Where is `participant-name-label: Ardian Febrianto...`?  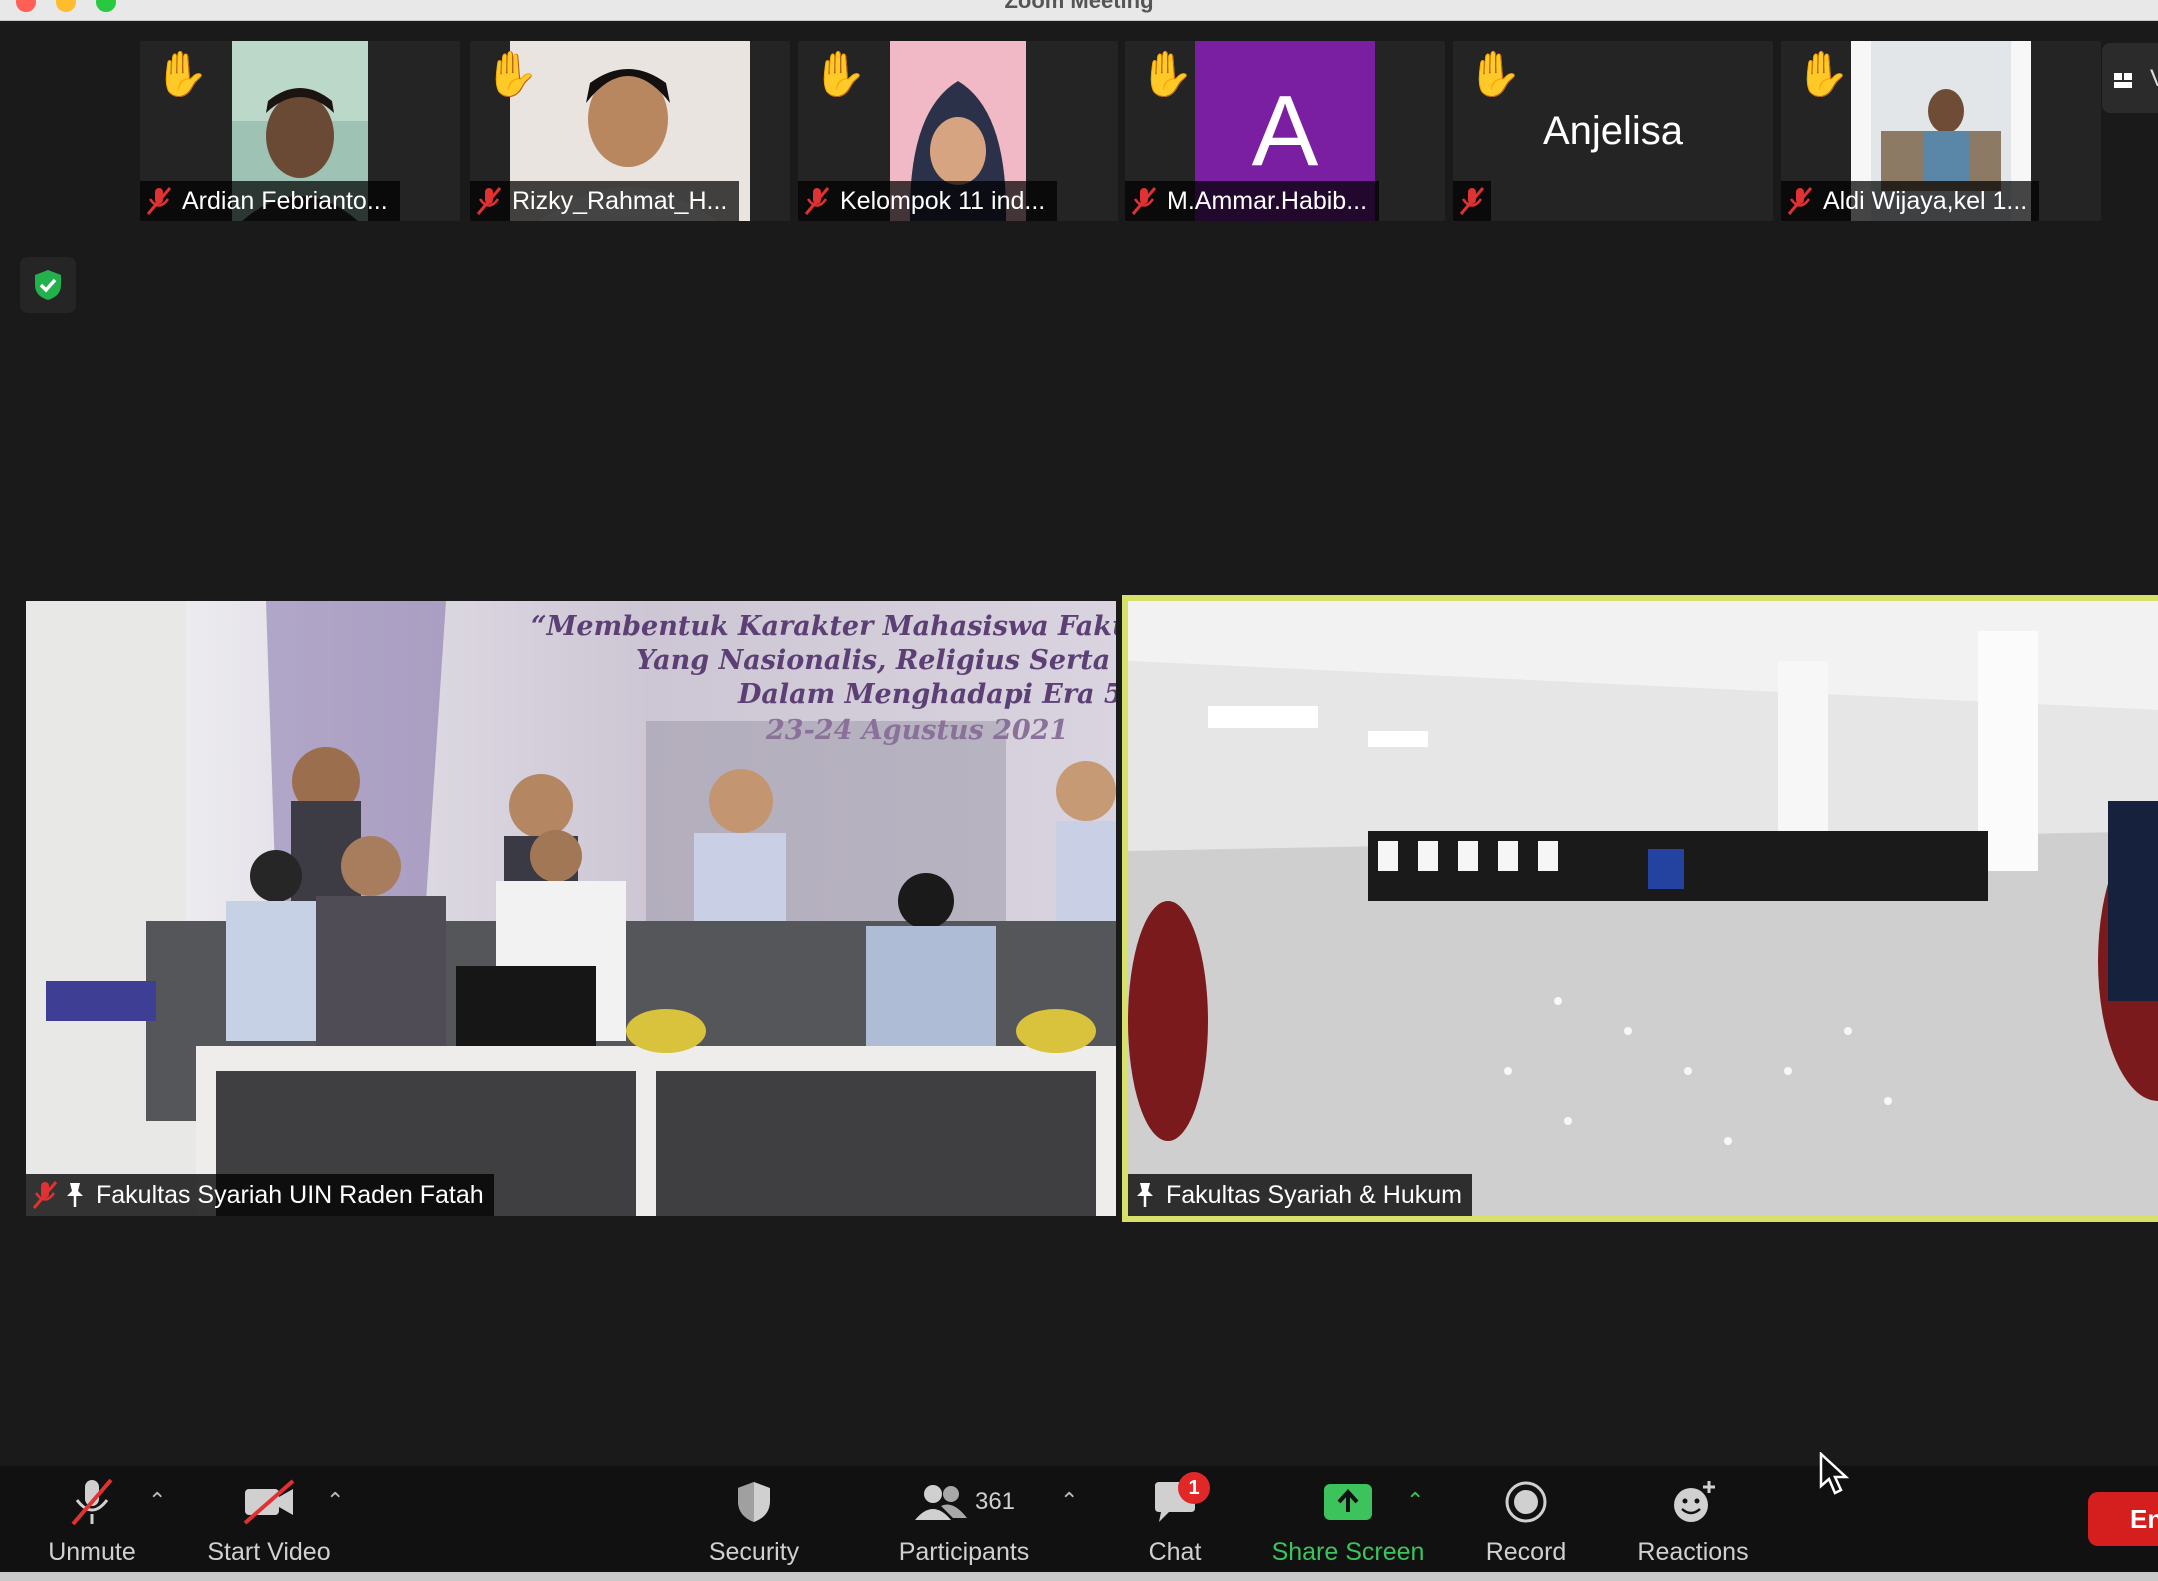
participant-name-label: Ardian Febrianto... is located at coordinates (270, 201).